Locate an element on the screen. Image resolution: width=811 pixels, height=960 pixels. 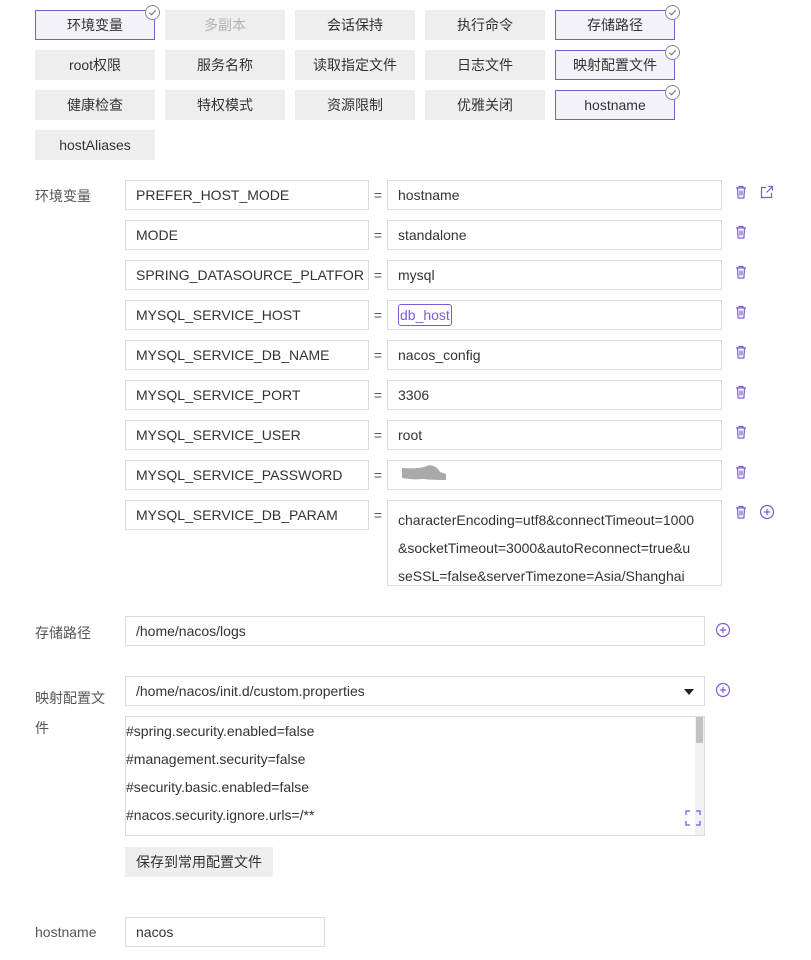
tag-log-file: 日志文件 is located at coordinates (485, 65).